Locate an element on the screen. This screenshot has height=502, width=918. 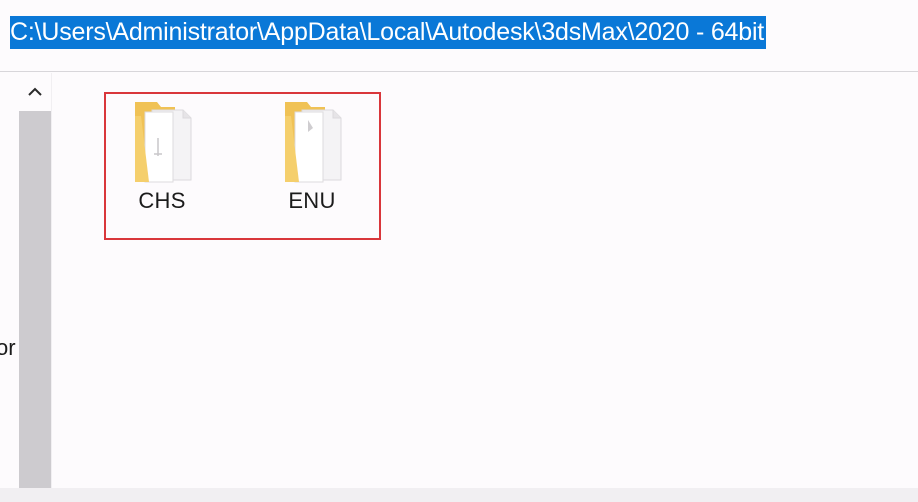
scroll-up-button is located at coordinates (35, 92).